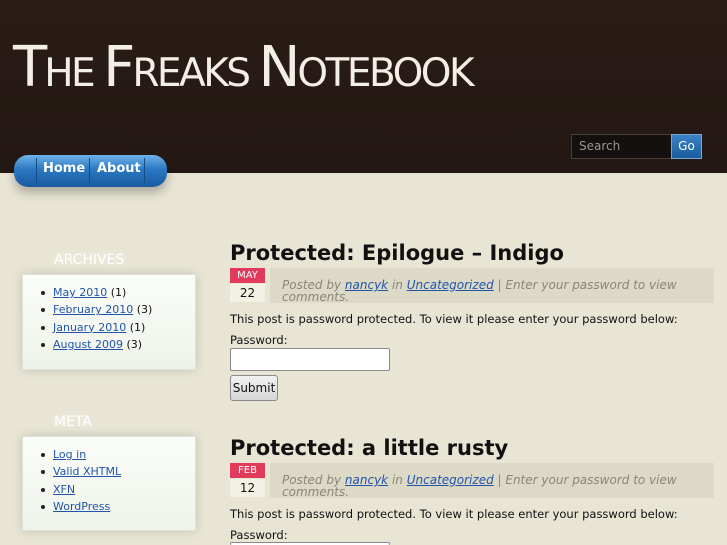 The width and height of the screenshot is (727, 545). Describe the element at coordinates (247, 275) in the screenshot. I see `post-date-month: MAY` at that location.